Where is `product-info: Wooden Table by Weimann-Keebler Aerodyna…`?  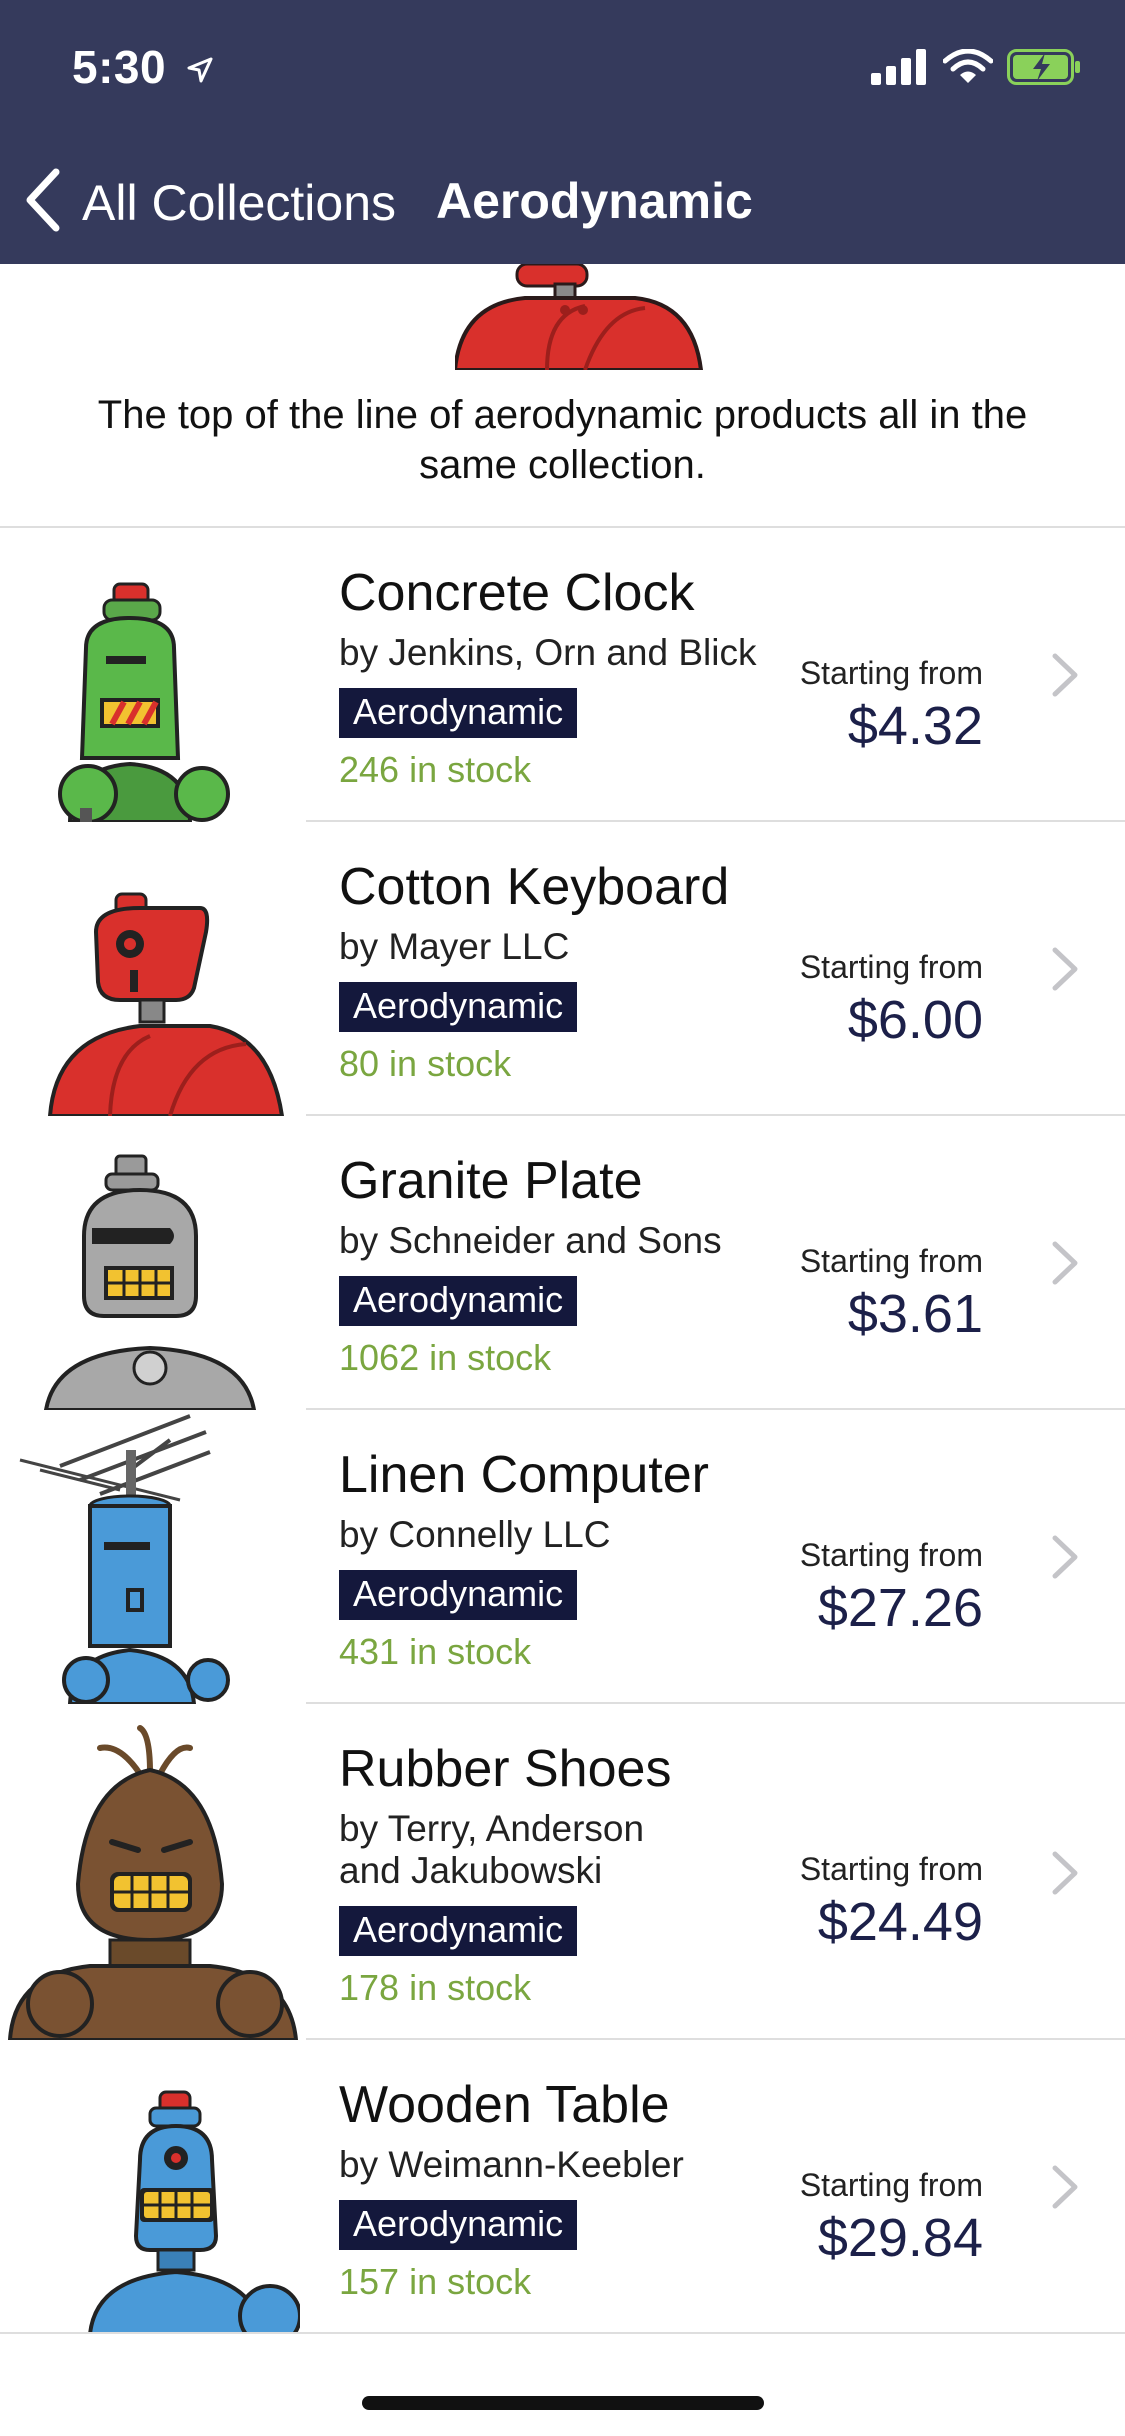 product-info: Wooden Table by Weimann-Keebler Aerodyna… is located at coordinates (559, 2189).